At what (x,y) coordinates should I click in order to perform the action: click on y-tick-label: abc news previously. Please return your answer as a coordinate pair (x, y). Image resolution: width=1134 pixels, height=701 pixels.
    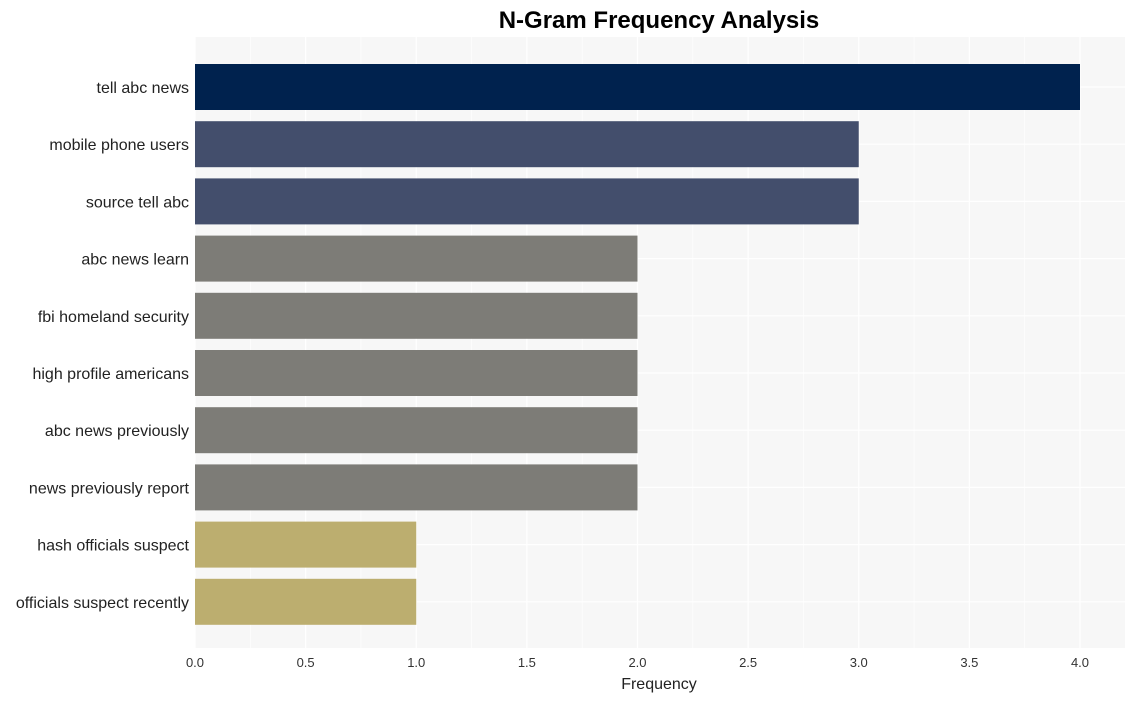
    Looking at the image, I should click on (117, 431).